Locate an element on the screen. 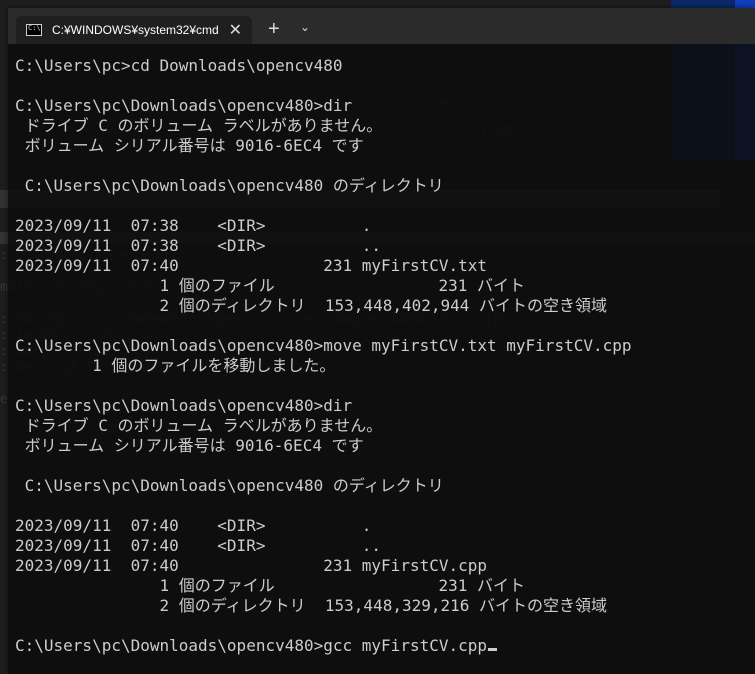 The image size is (755, 674). console-line-text: 2023/09/11 07:40 <DIR> . is located at coordinates (193, 525).